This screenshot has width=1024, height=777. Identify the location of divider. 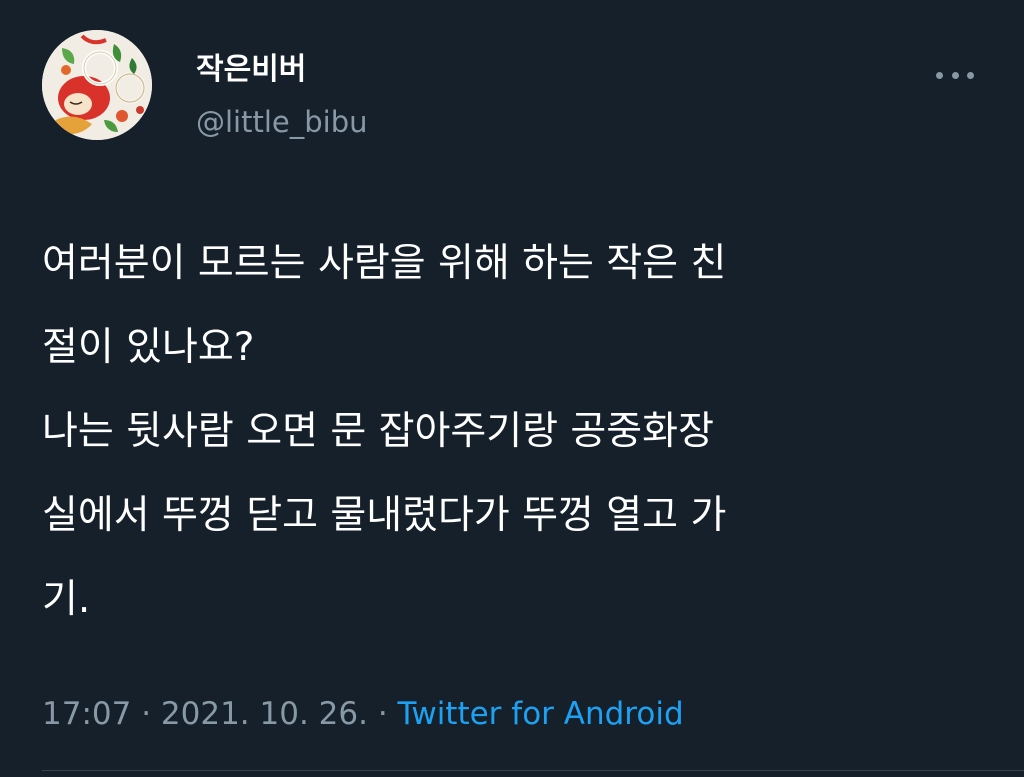
(533, 770).